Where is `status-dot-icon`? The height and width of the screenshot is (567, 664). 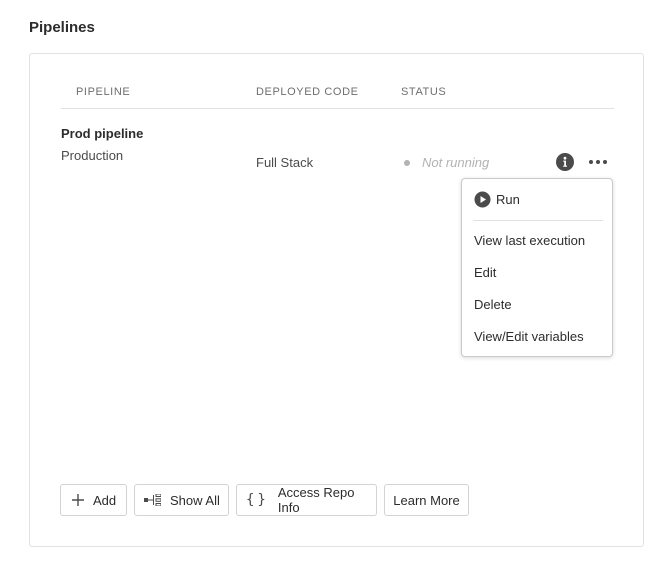
status-dot-icon is located at coordinates (407, 162).